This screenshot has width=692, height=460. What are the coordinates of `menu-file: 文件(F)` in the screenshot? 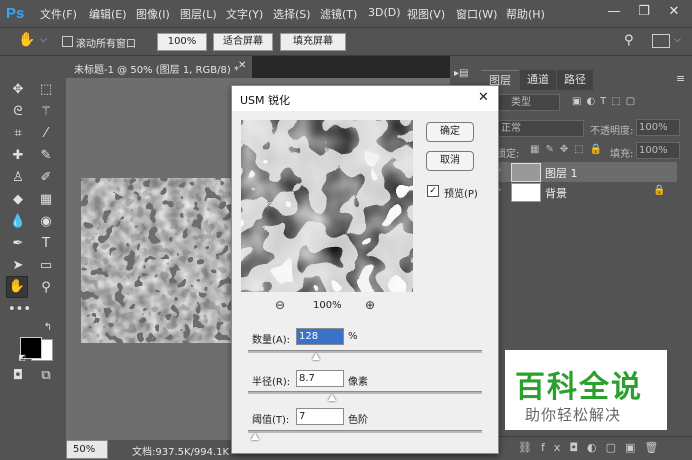 It's located at (58, 14).